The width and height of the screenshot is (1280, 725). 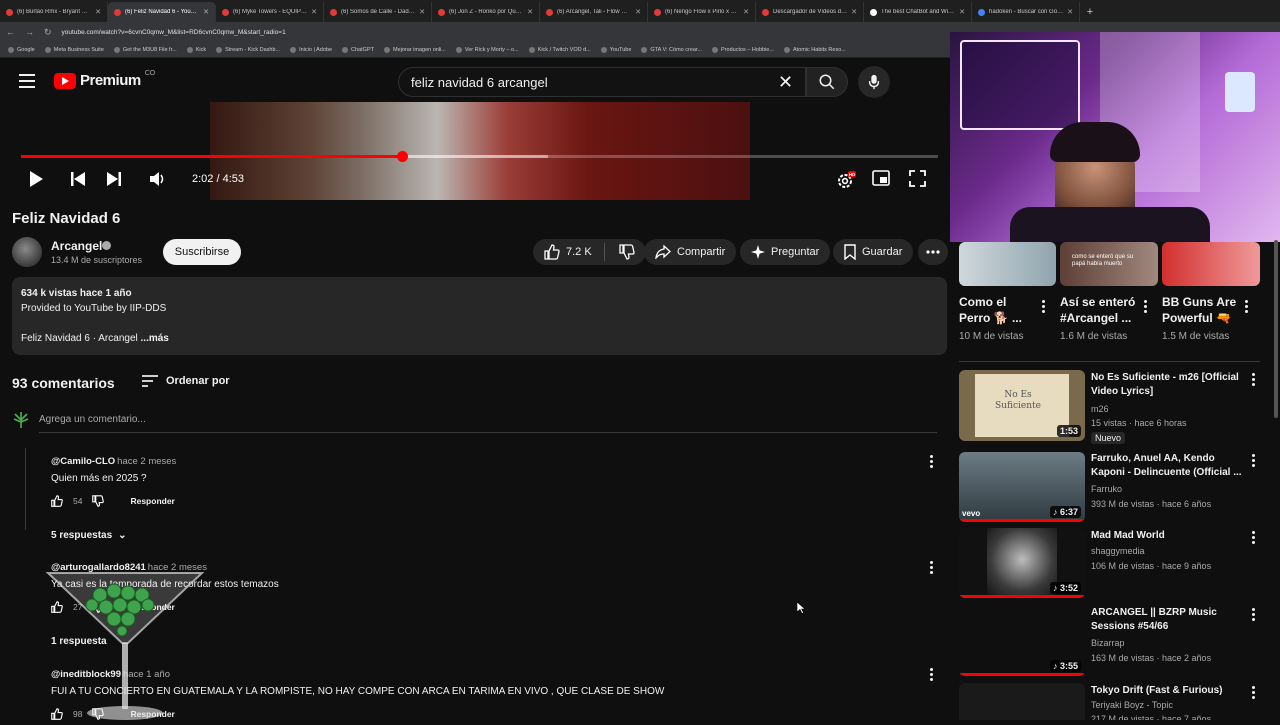 I want to click on more-actions-button, so click(x=933, y=252).